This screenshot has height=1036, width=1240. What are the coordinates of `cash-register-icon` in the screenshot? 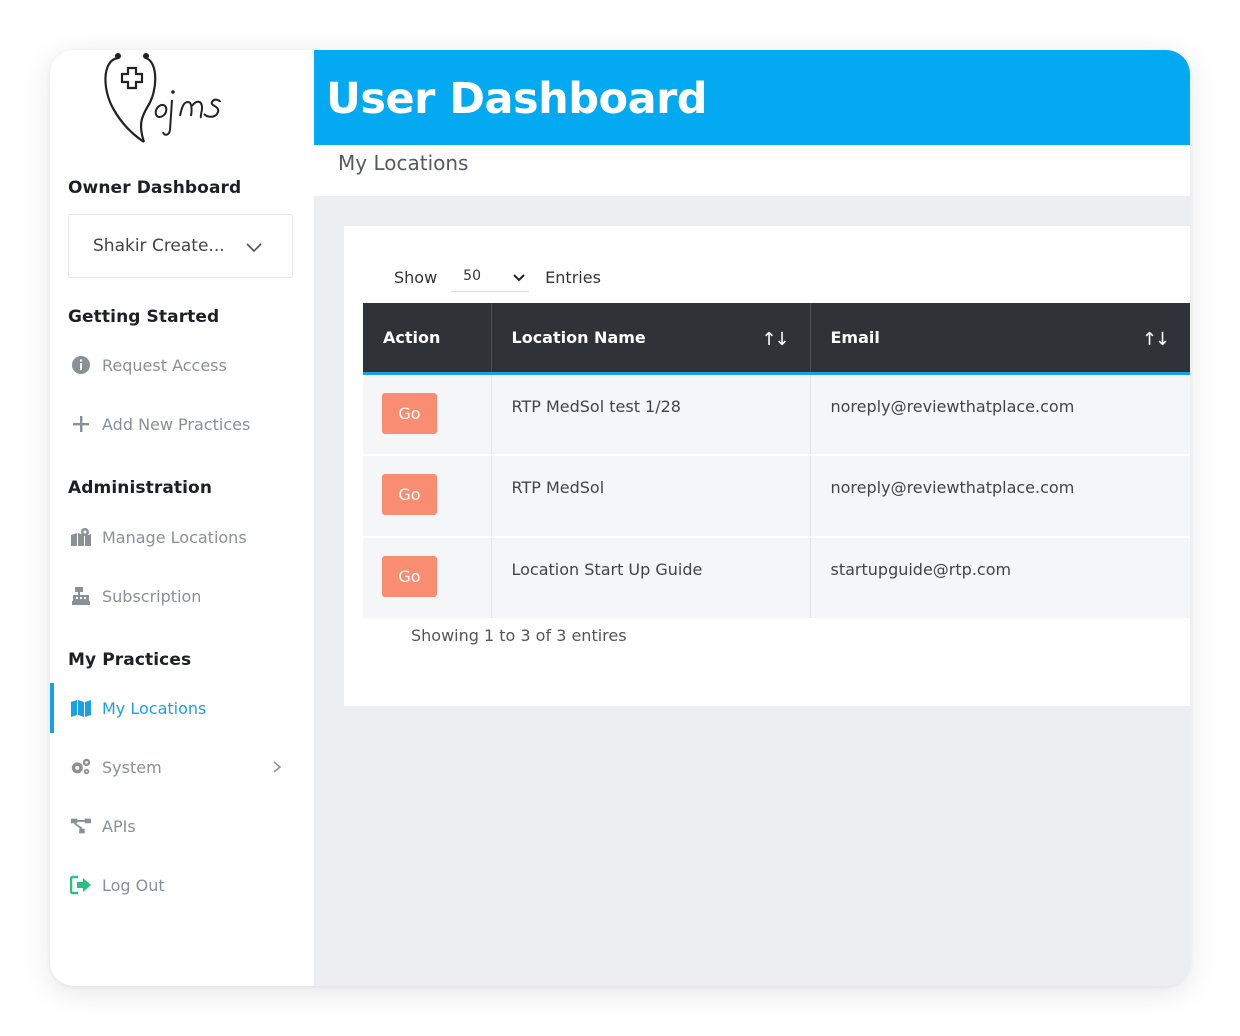 It's located at (81, 596).